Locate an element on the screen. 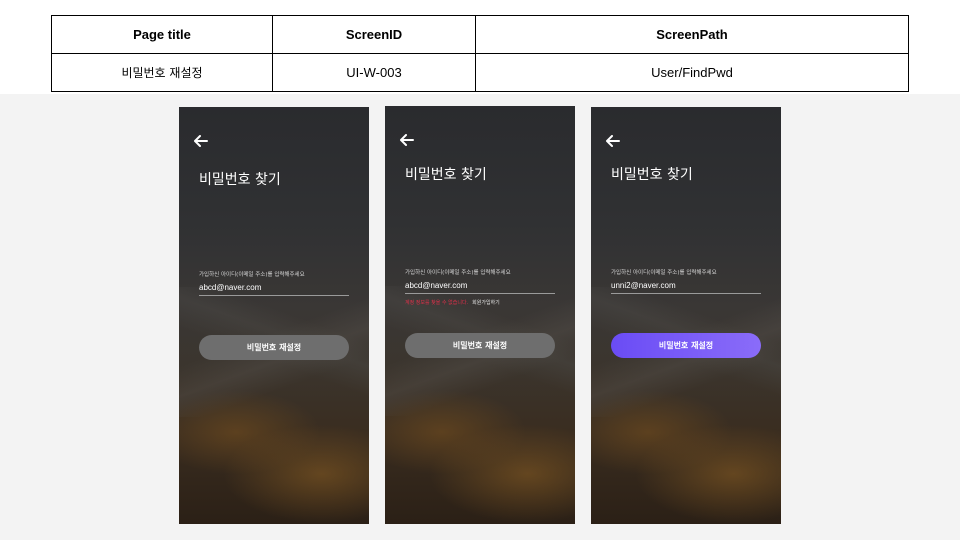  spec-header-row: Page title ScreenID ScreenPath is located at coordinates (480, 34).